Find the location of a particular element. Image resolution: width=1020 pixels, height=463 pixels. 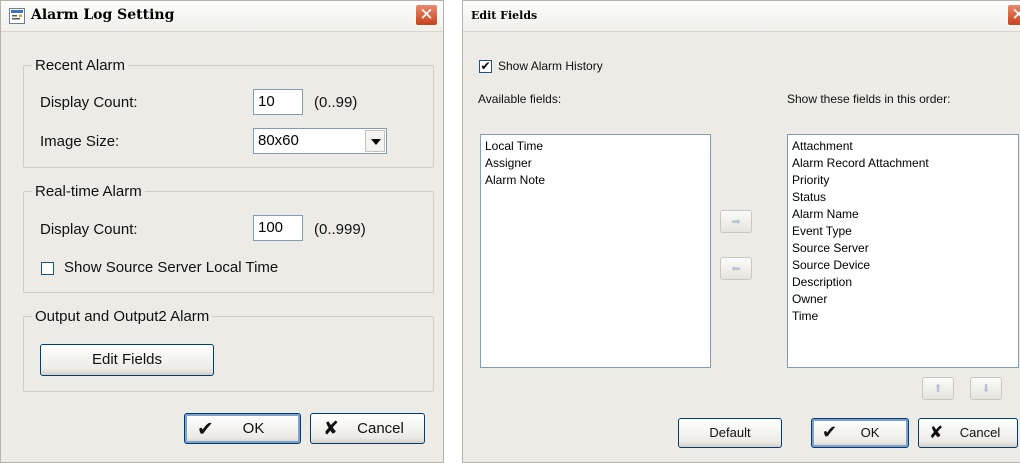

arrow-down-icon: ⬇ is located at coordinates (986, 388).